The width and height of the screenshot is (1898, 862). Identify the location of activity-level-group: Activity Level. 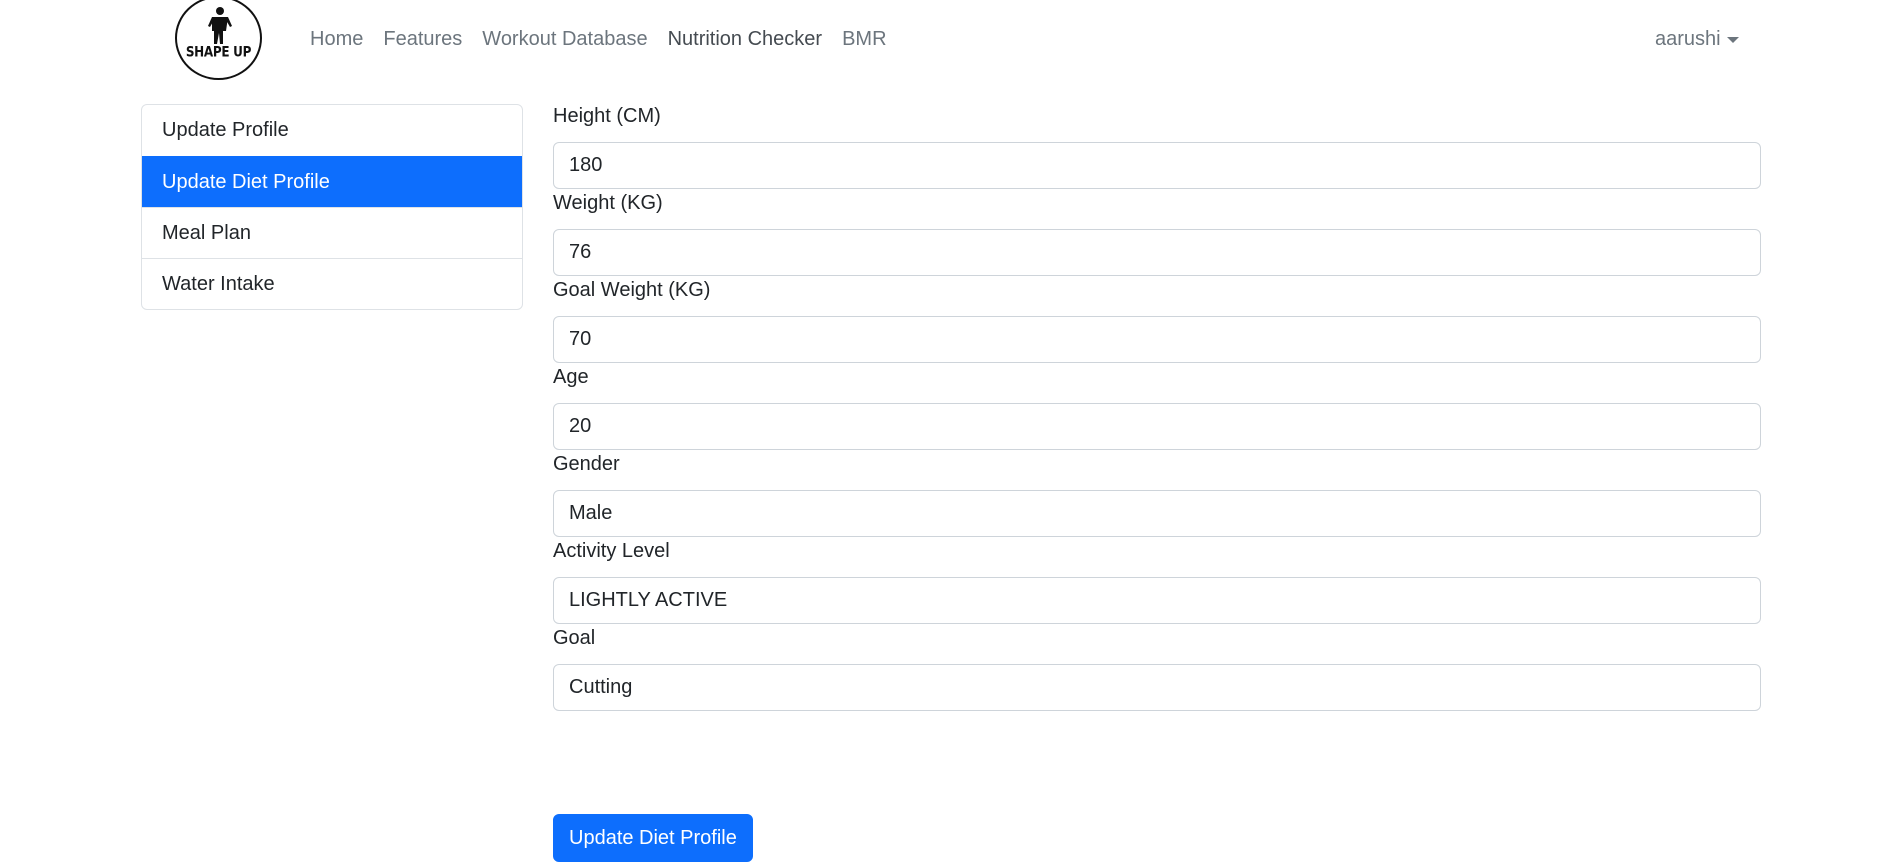
(1157, 577).